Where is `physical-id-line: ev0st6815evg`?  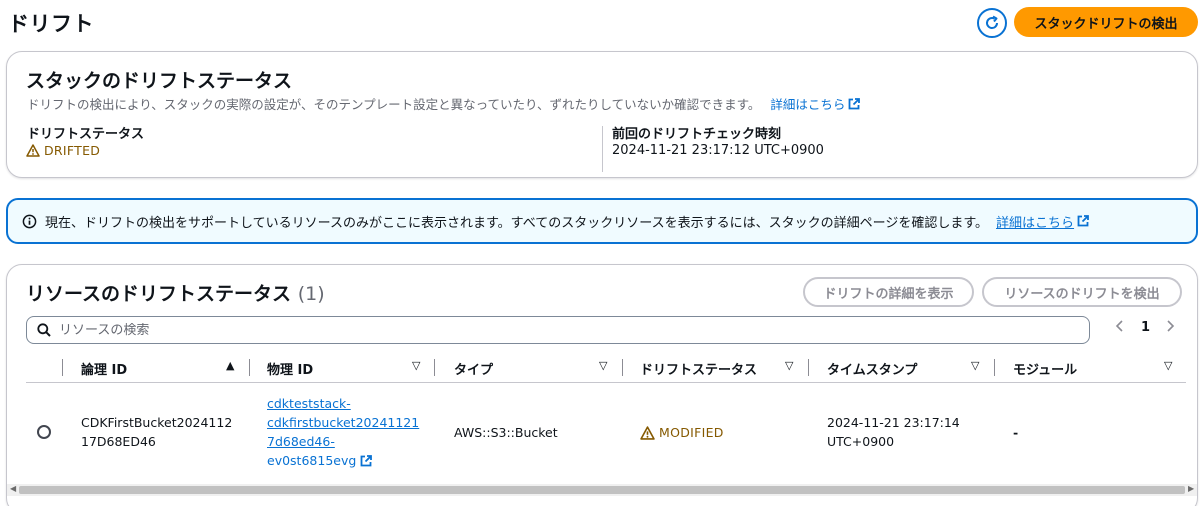
physical-id-line: ev0st6815evg is located at coordinates (320, 460).